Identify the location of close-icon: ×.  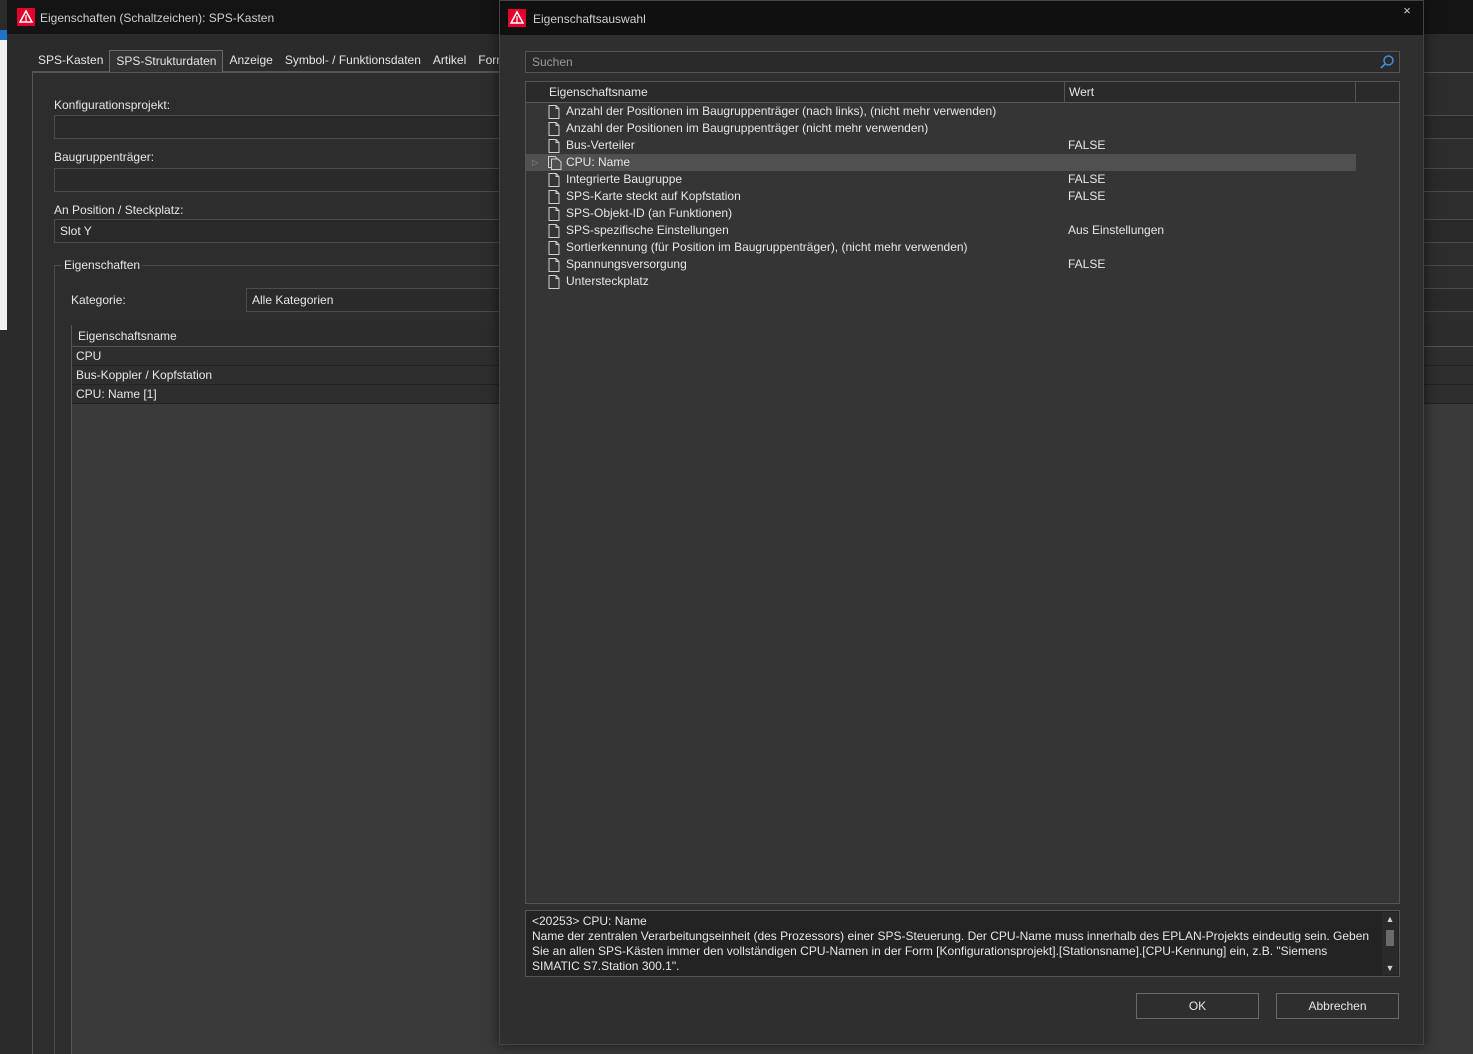
(1407, 11).